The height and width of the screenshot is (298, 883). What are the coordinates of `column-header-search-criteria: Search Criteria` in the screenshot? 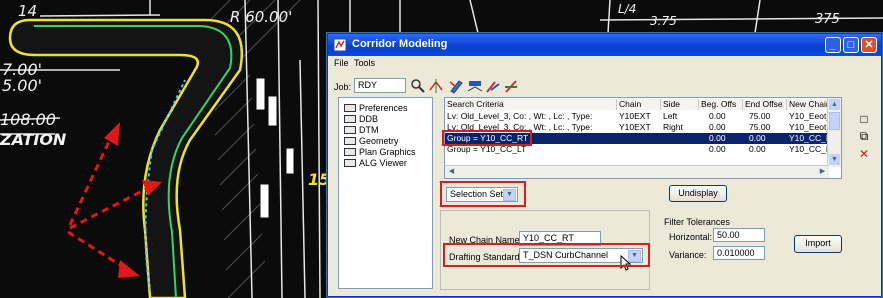 It's located at (531, 104).